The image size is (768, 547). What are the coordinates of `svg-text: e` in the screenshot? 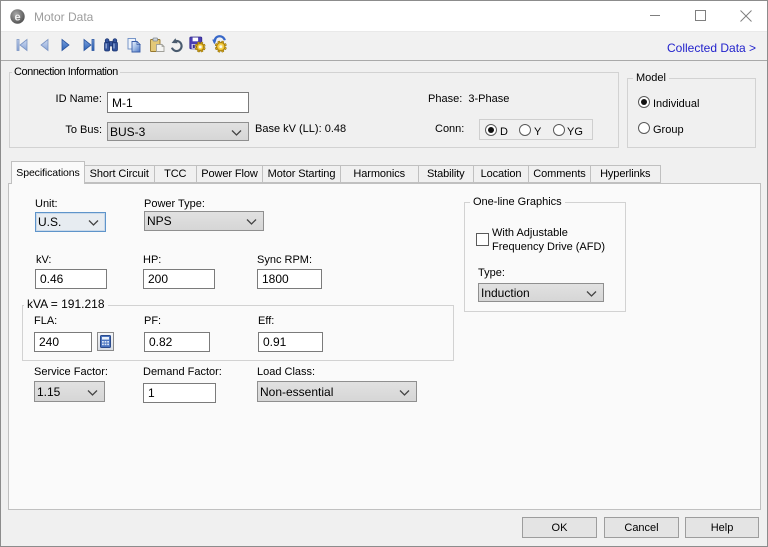 It's located at (17, 17).